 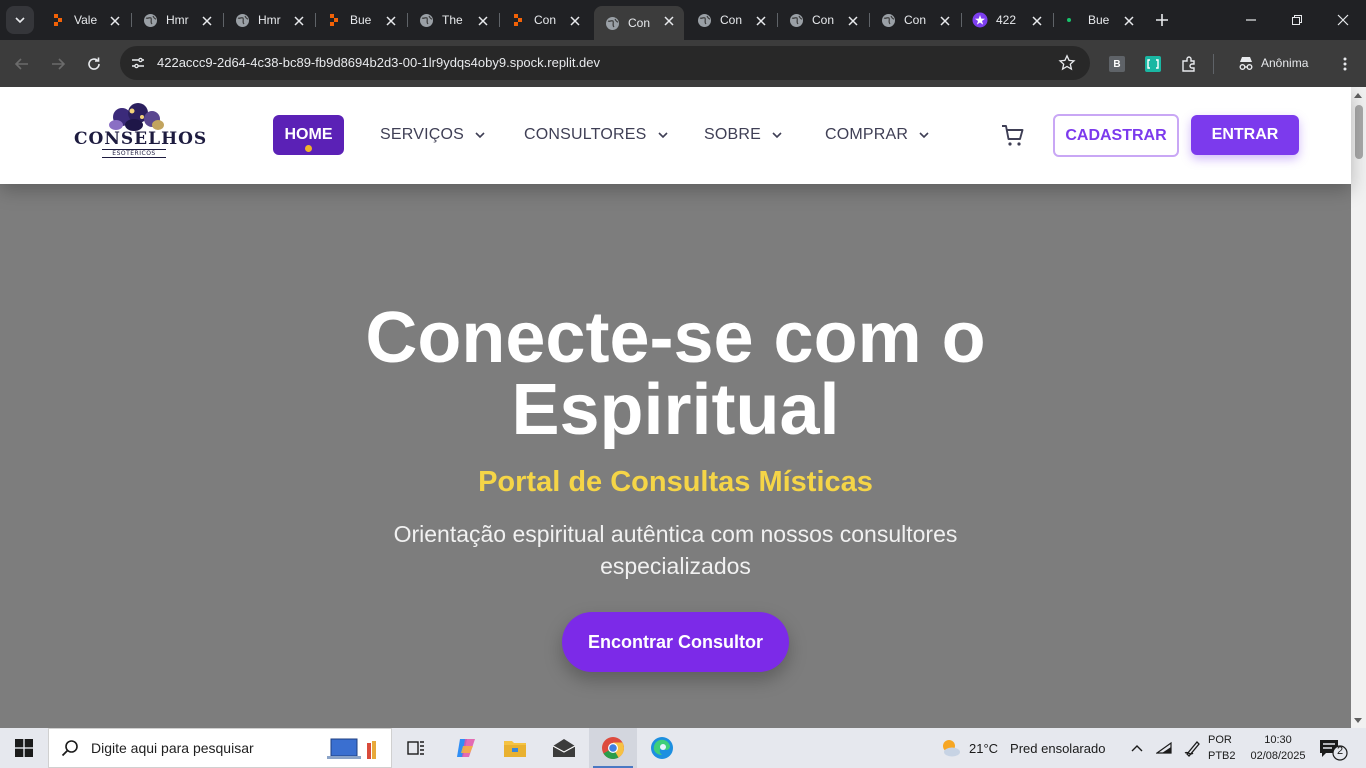 I want to click on cart-button, so click(x=1013, y=136).